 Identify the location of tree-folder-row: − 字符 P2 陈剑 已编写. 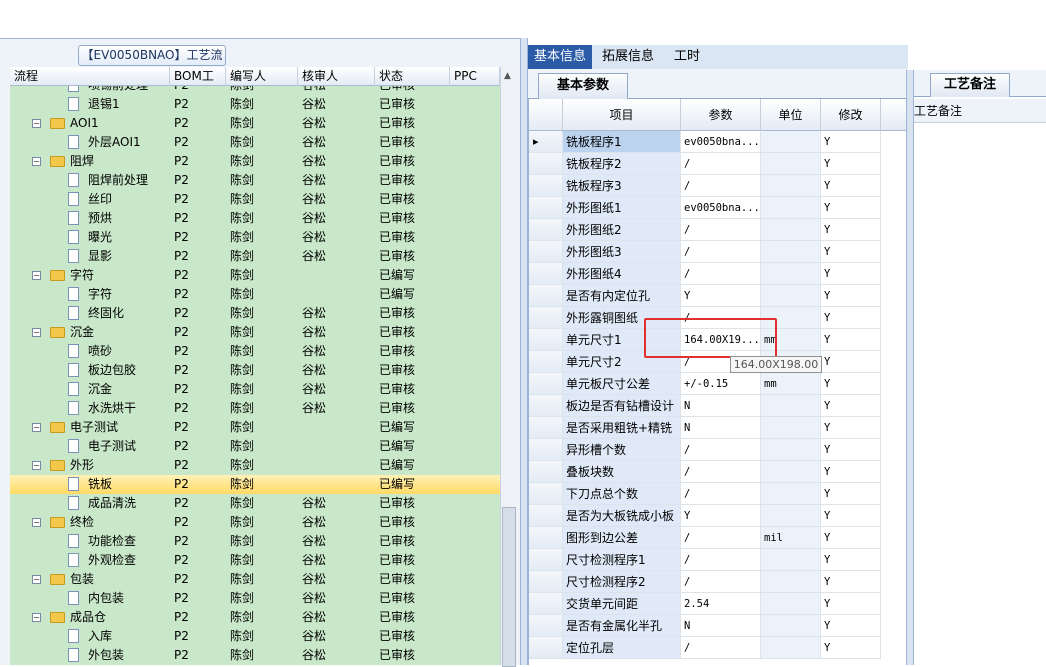
(255, 275).